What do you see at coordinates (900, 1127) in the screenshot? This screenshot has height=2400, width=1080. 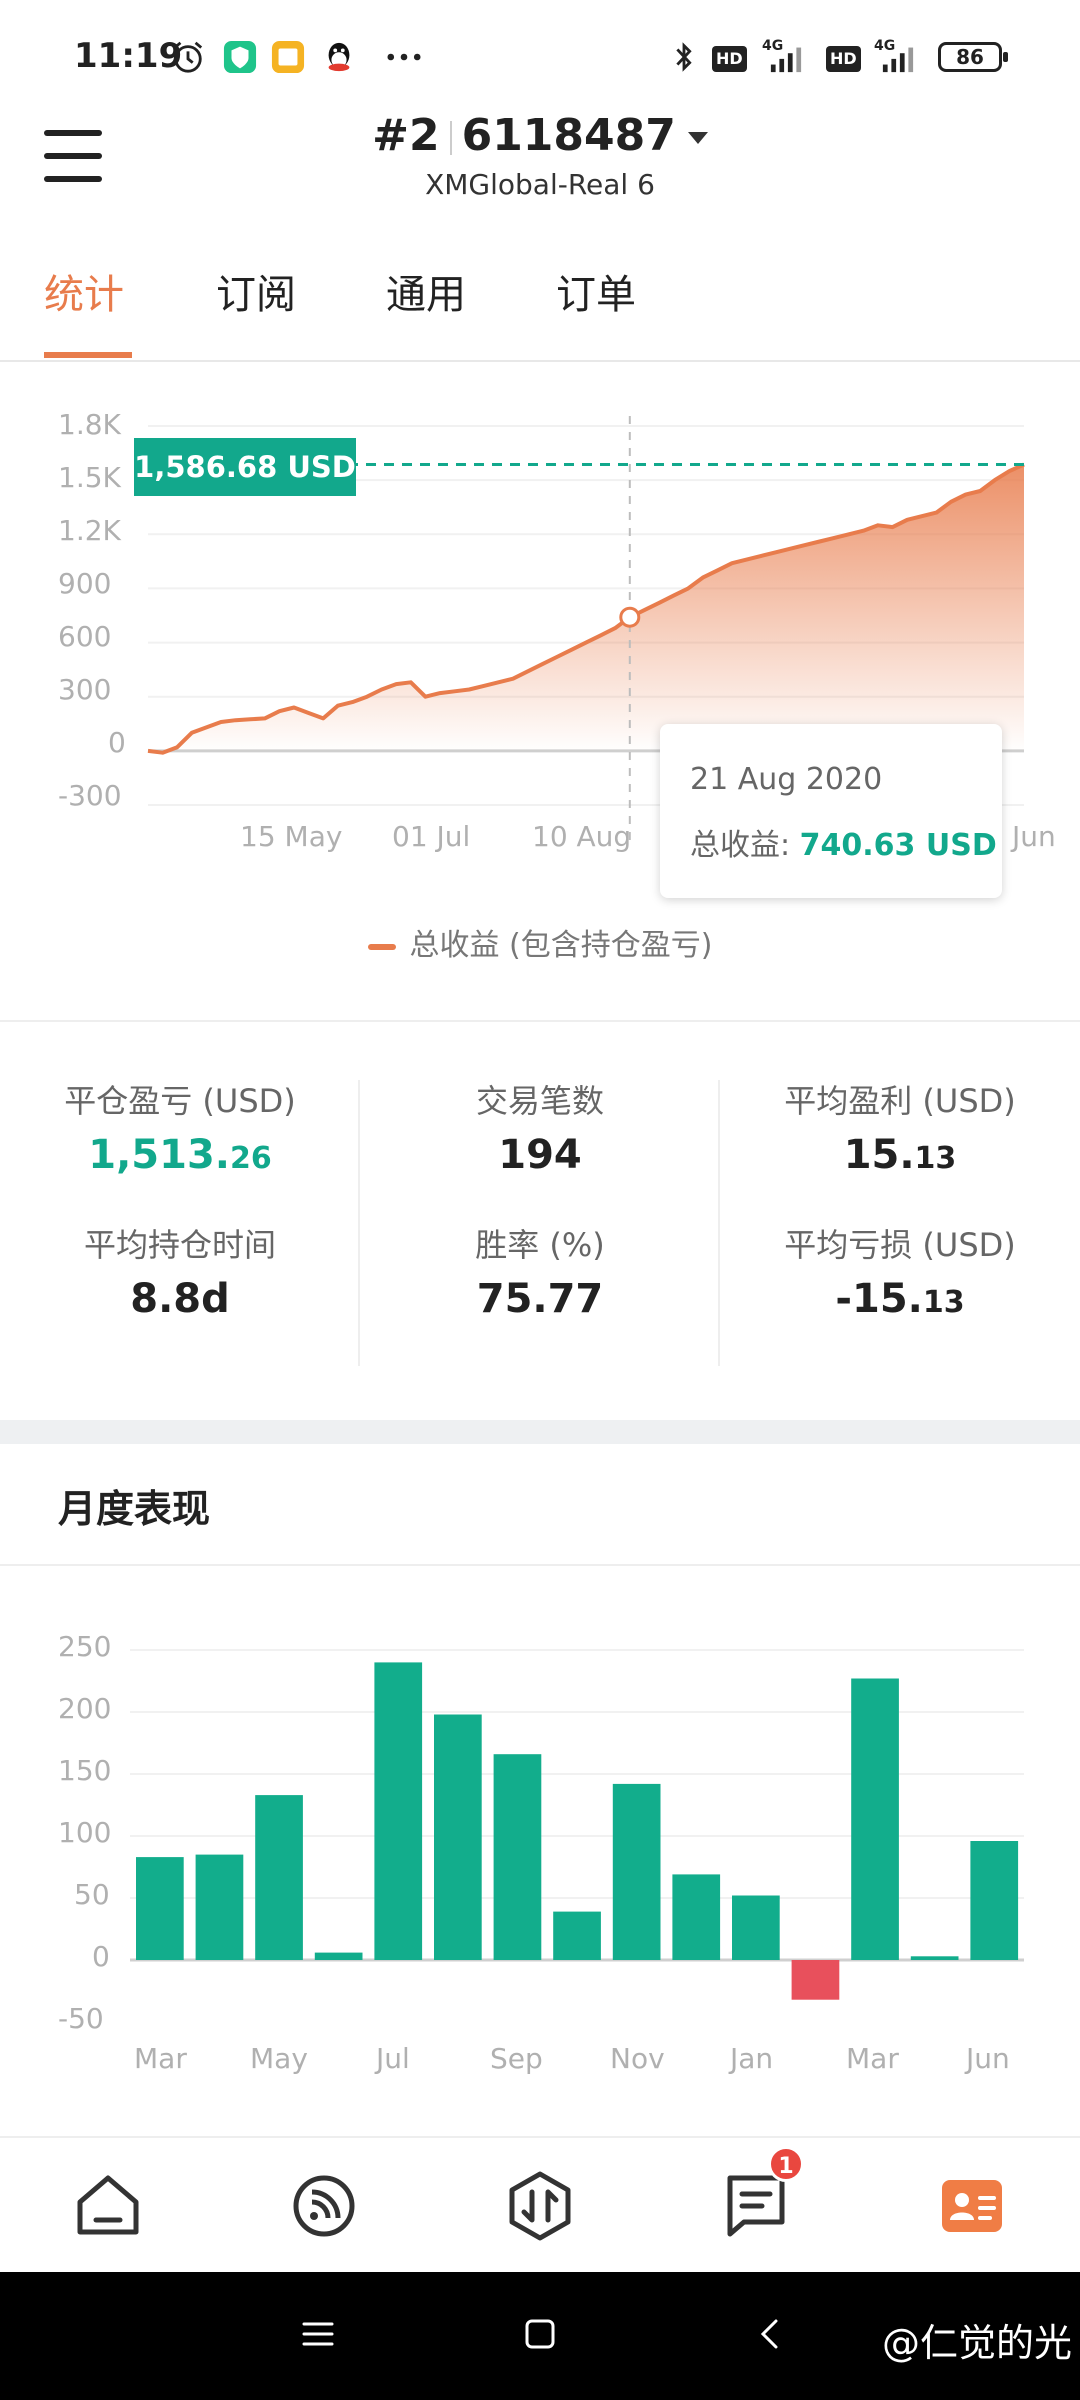 I see `stat-avg-profit: 平均盈利 (USD) 15.13` at bounding box center [900, 1127].